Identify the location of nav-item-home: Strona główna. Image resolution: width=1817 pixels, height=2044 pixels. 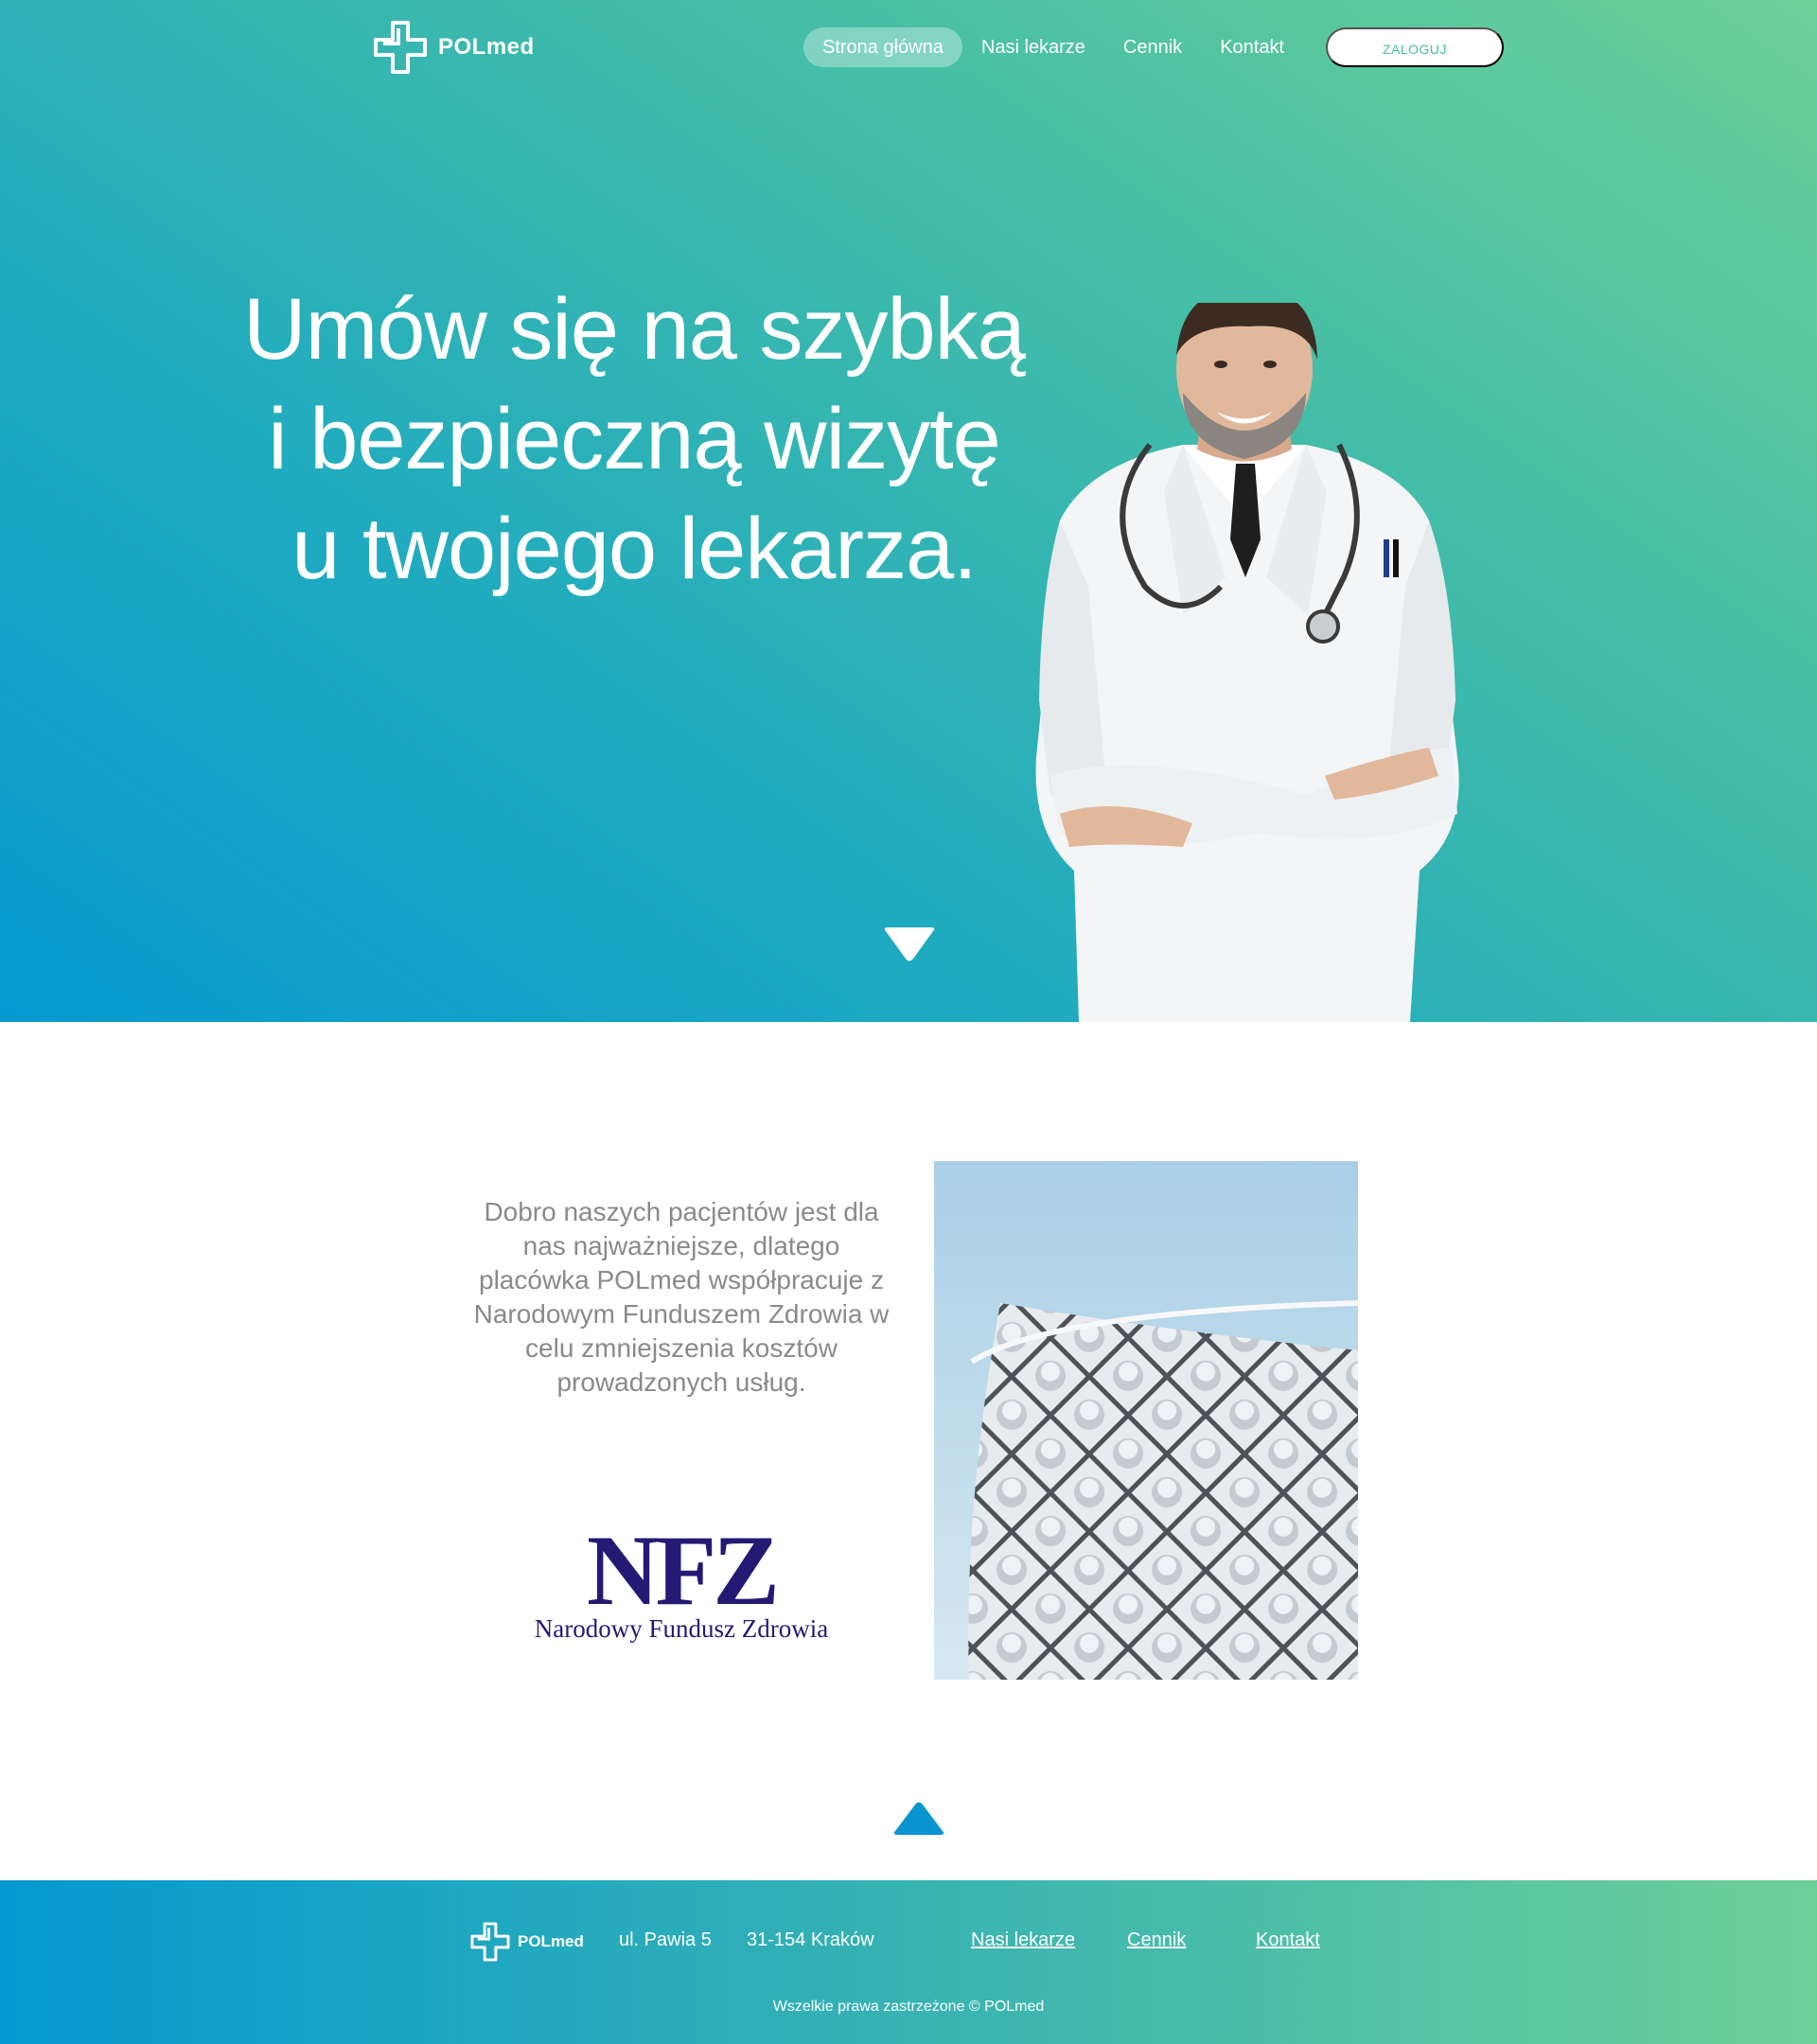
(883, 47).